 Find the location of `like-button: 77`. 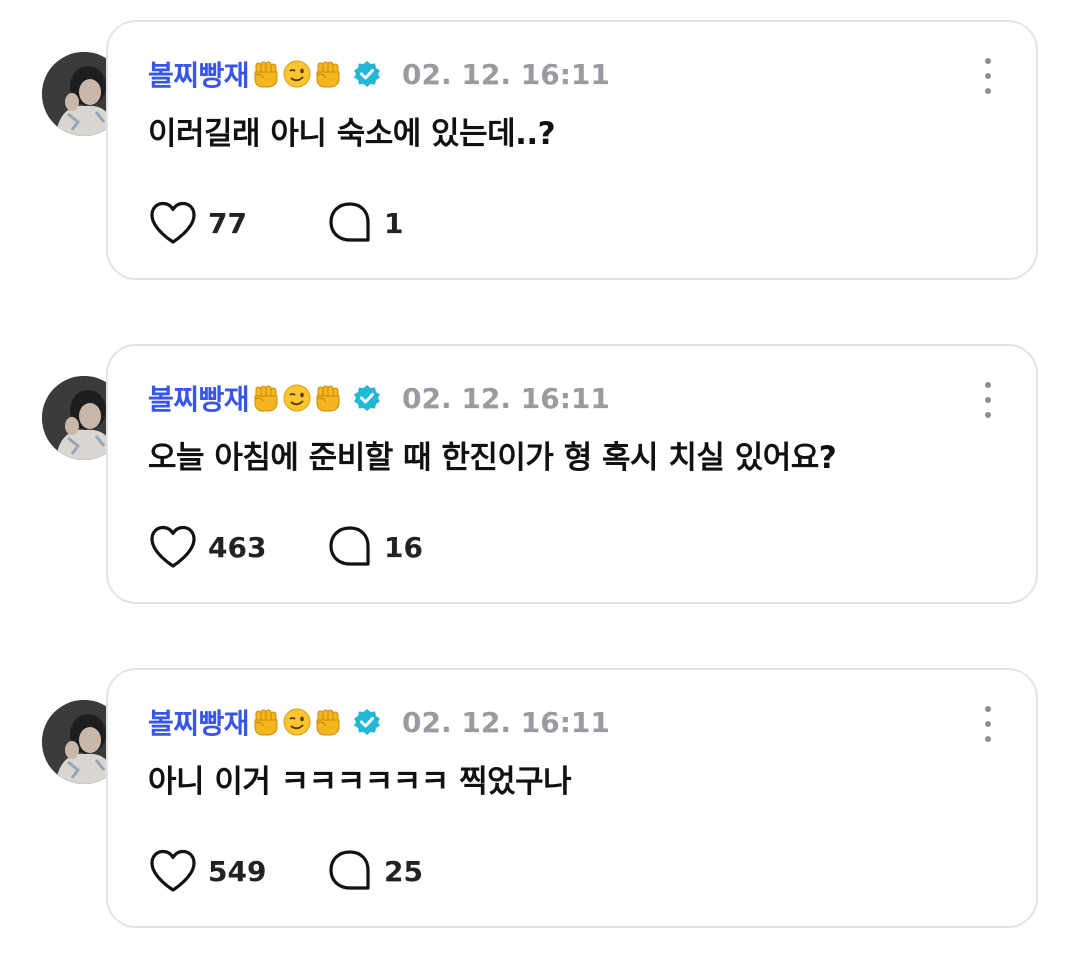

like-button: 77 is located at coordinates (237, 223).